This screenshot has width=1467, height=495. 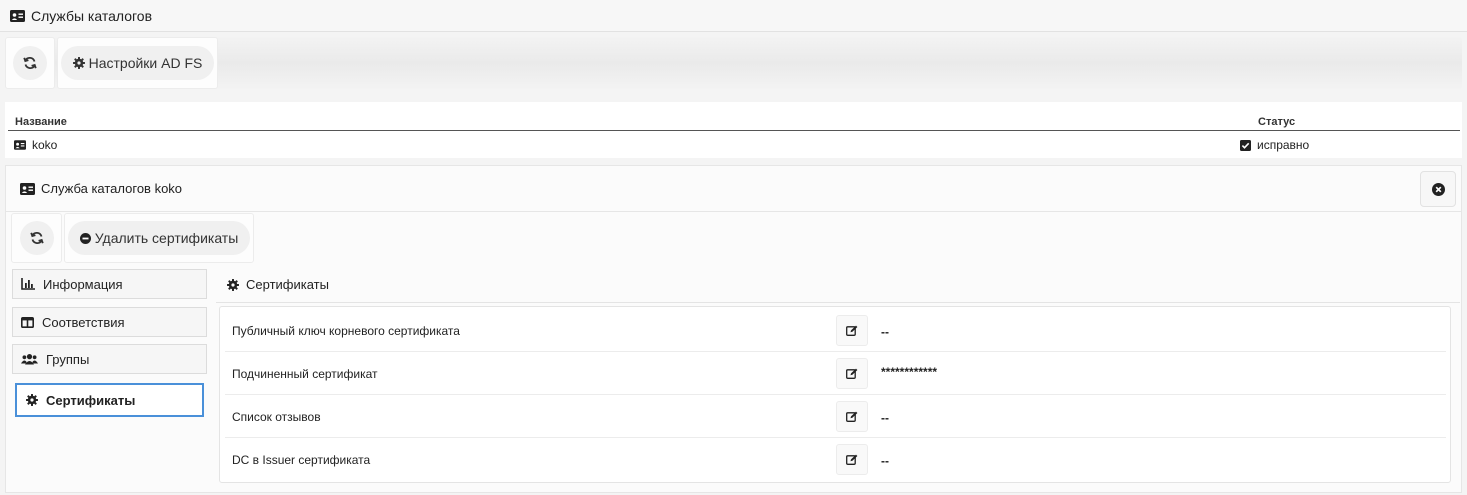 I want to click on column-status-header: Статус, so click(x=1276, y=122).